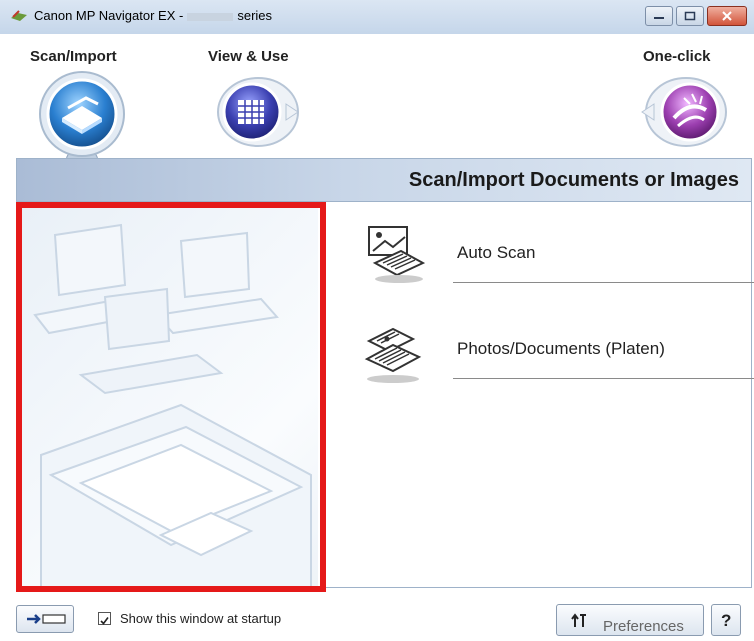 The height and width of the screenshot is (641, 754). I want to click on panel-header: Scan/Import Documents or Images, so click(384, 180).